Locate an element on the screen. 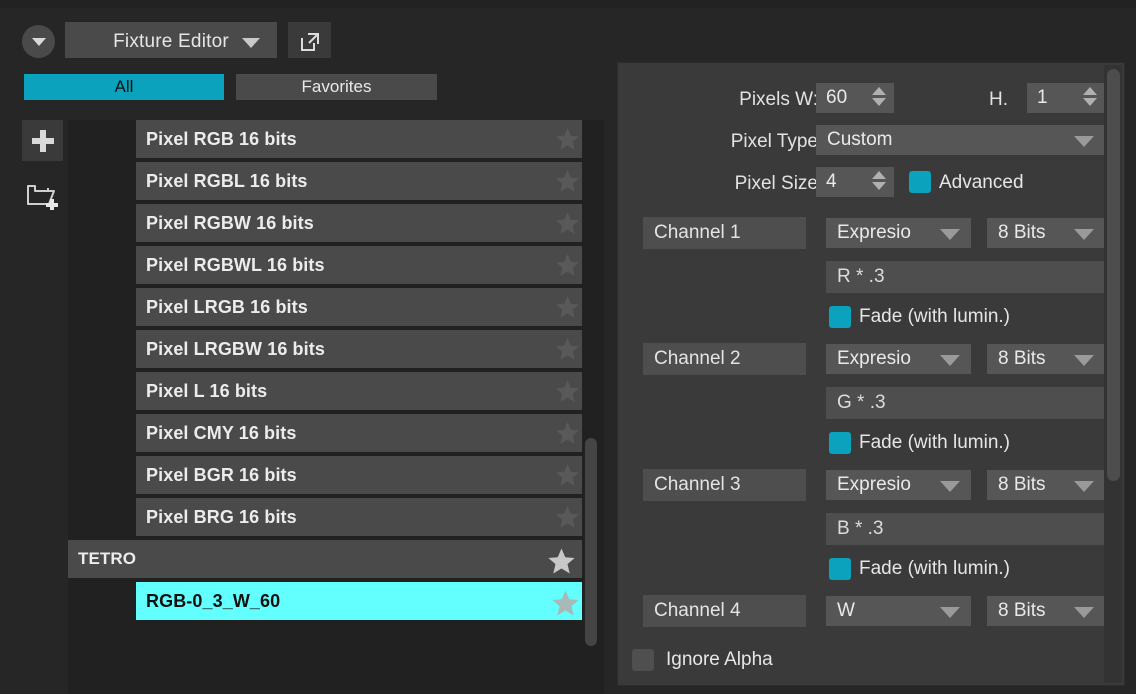 The width and height of the screenshot is (1136, 694). channel-1-source-dropdown: Expresio is located at coordinates (898, 233).